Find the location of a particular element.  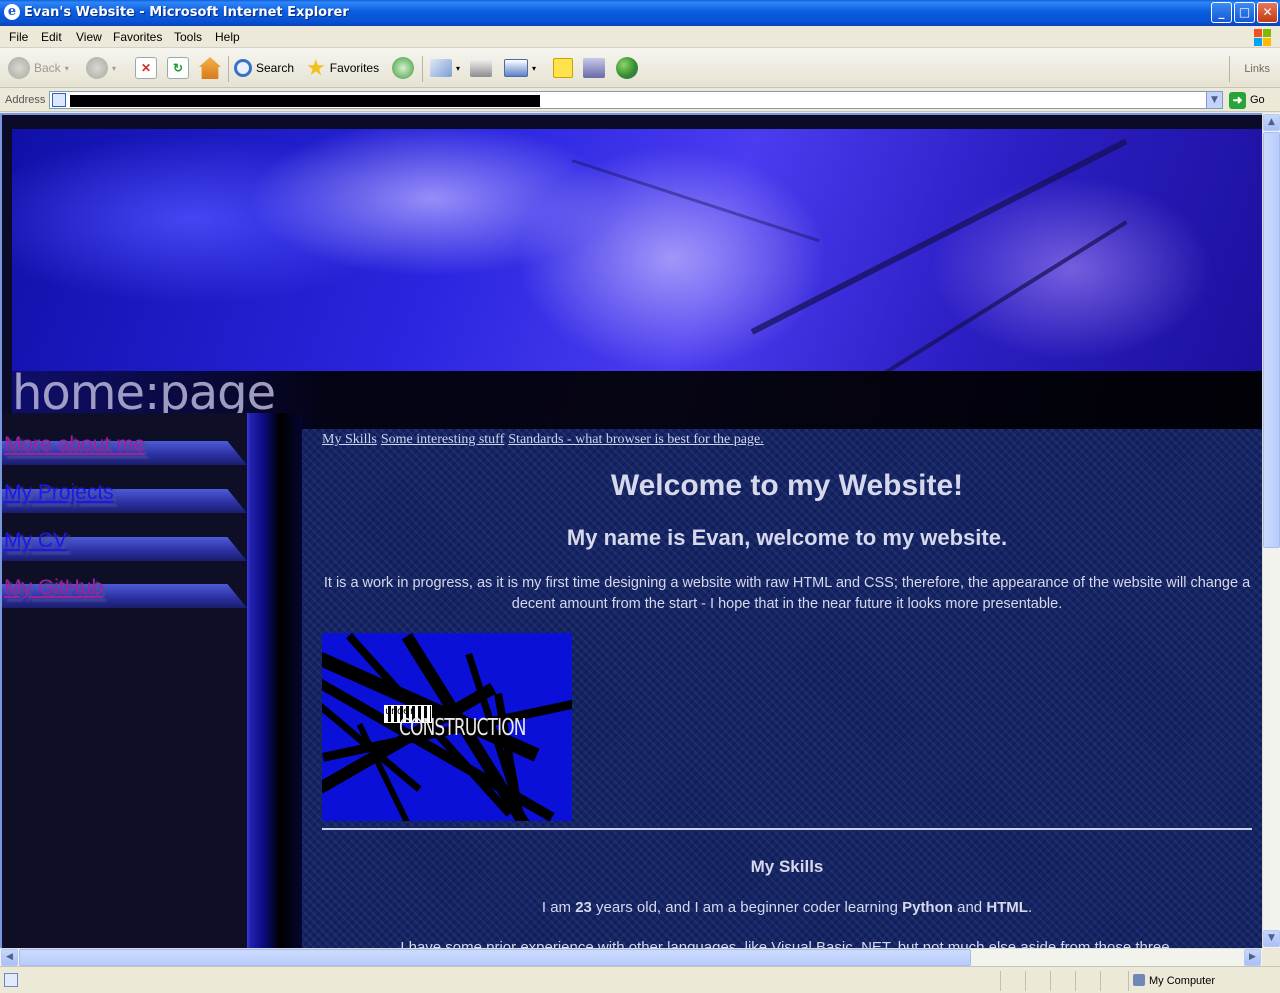

nav-link-my-skills: My Skills is located at coordinates (349, 439).